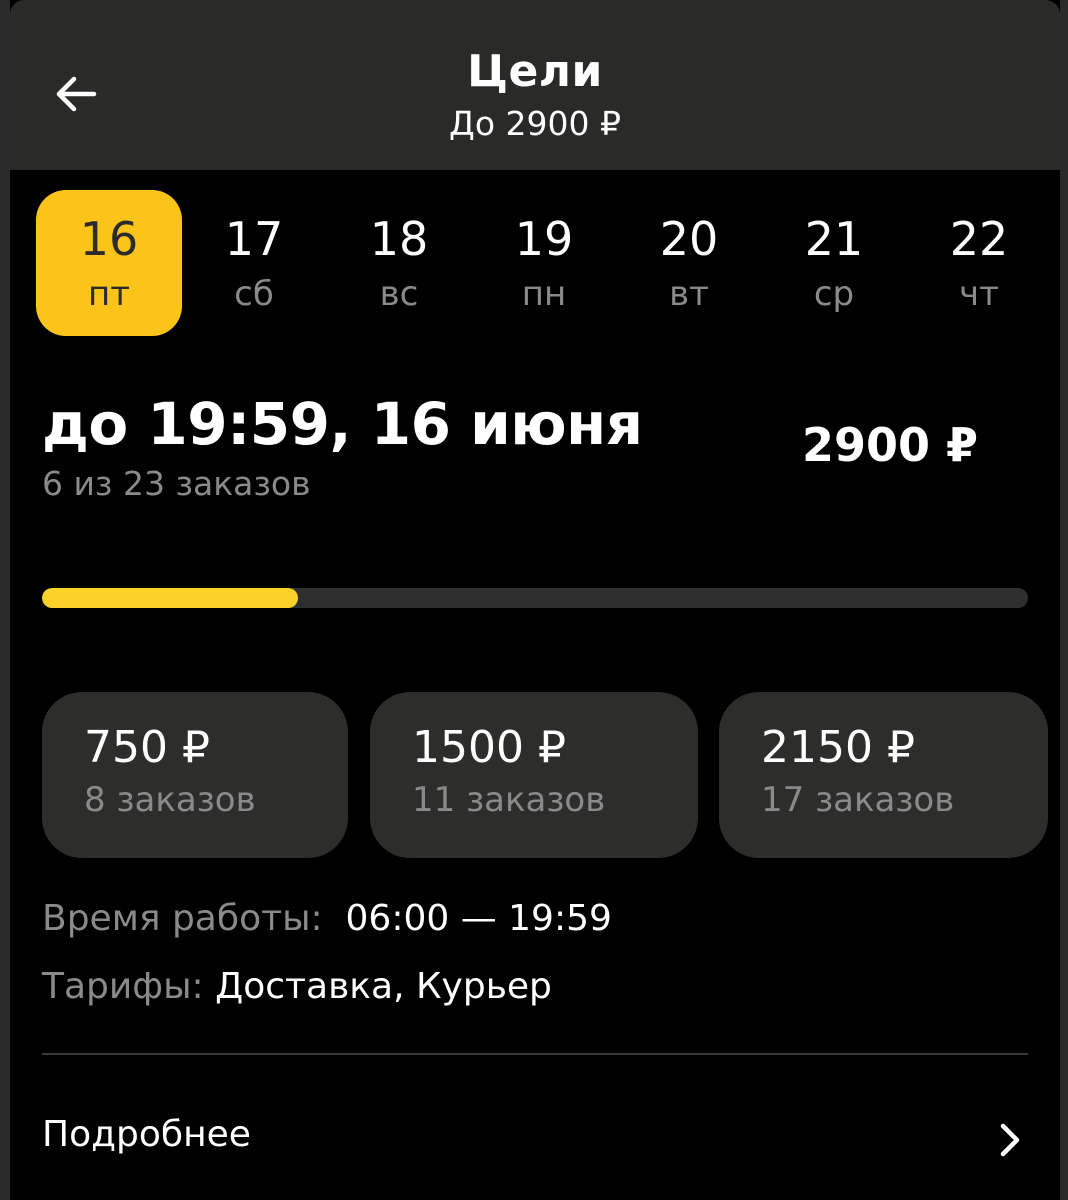 The height and width of the screenshot is (1200, 1068). What do you see at coordinates (689, 239) in the screenshot?
I see `day-number: 20` at bounding box center [689, 239].